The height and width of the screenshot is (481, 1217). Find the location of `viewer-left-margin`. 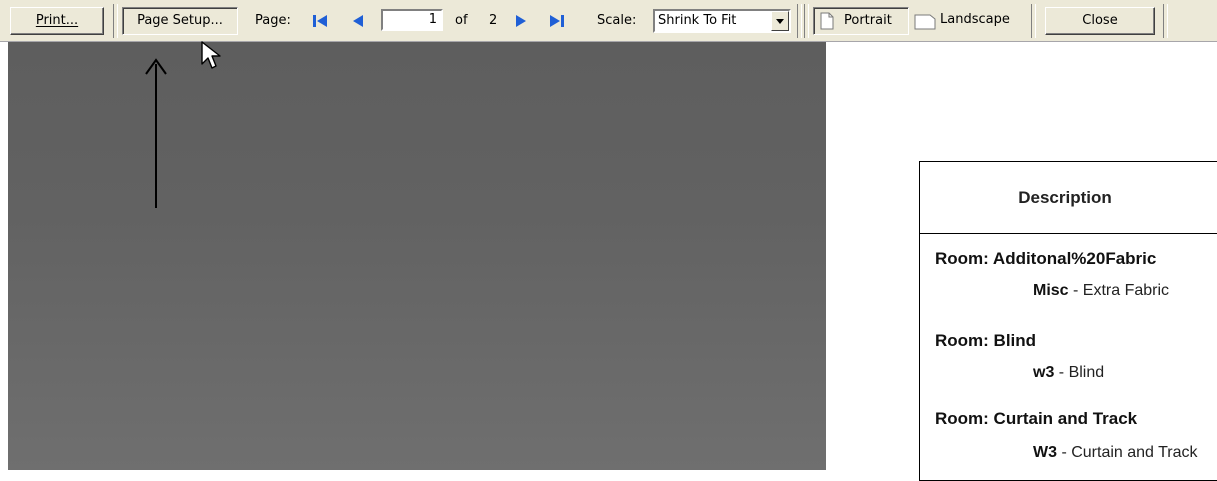

viewer-left-margin is located at coordinates (4, 256).